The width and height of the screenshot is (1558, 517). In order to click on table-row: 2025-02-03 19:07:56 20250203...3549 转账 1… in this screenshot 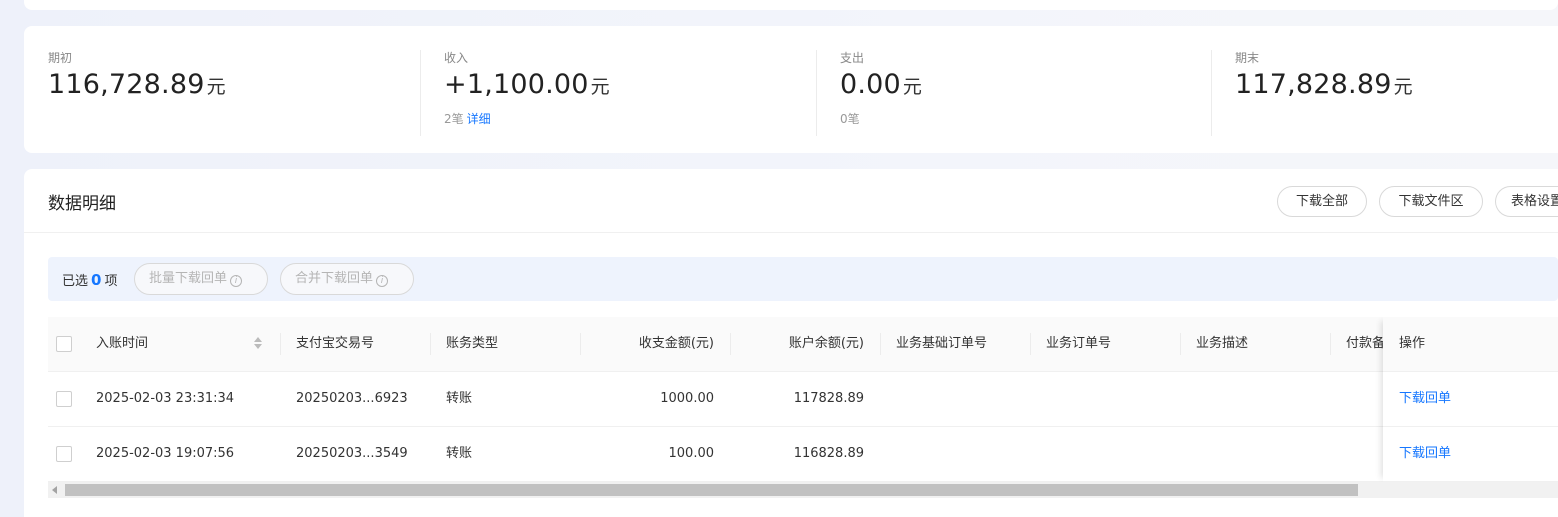, I will do `click(803, 454)`.